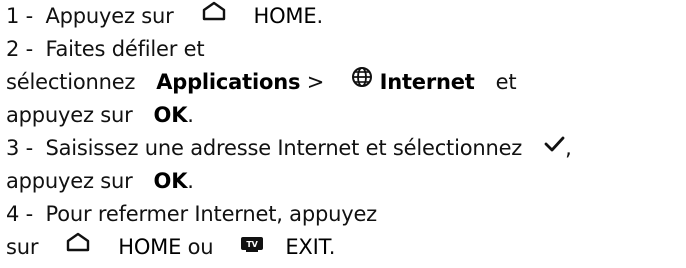 The width and height of the screenshot is (686, 268). I want to click on step-2-line-3: appuyez sur OK., so click(344, 115).